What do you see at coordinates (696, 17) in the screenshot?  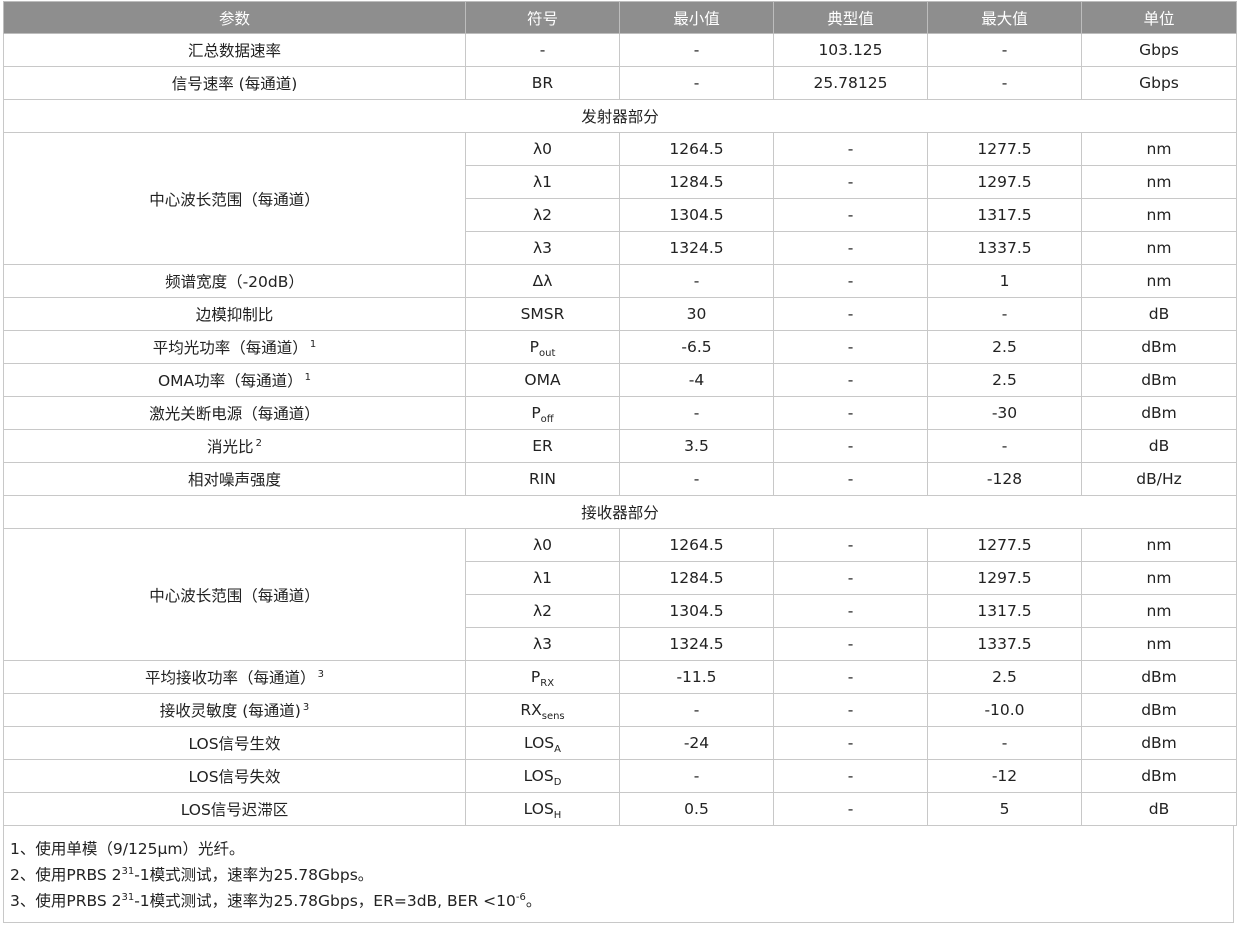 I see `header-min: 最小值` at bounding box center [696, 17].